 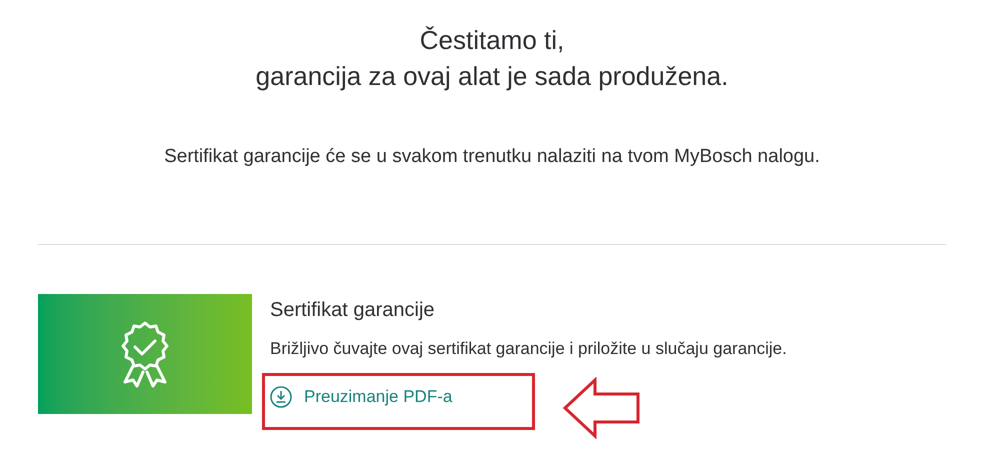 What do you see at coordinates (492, 76) in the screenshot?
I see `heading-line: garancija za ovaj alat je sada produžena.` at bounding box center [492, 76].